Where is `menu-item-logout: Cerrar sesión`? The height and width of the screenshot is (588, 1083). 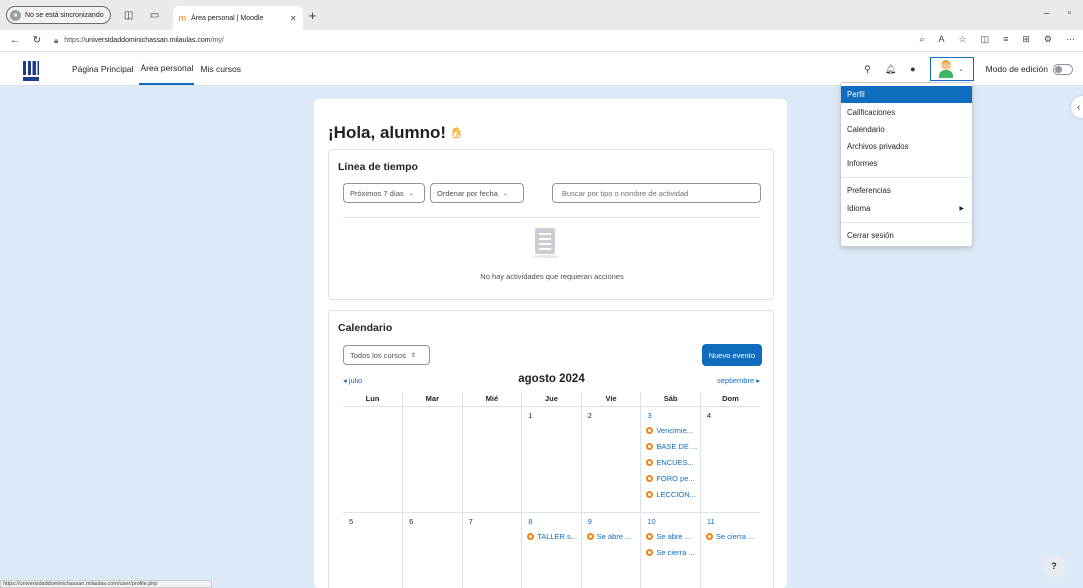 menu-item-logout: Cerrar sesión is located at coordinates (906, 235).